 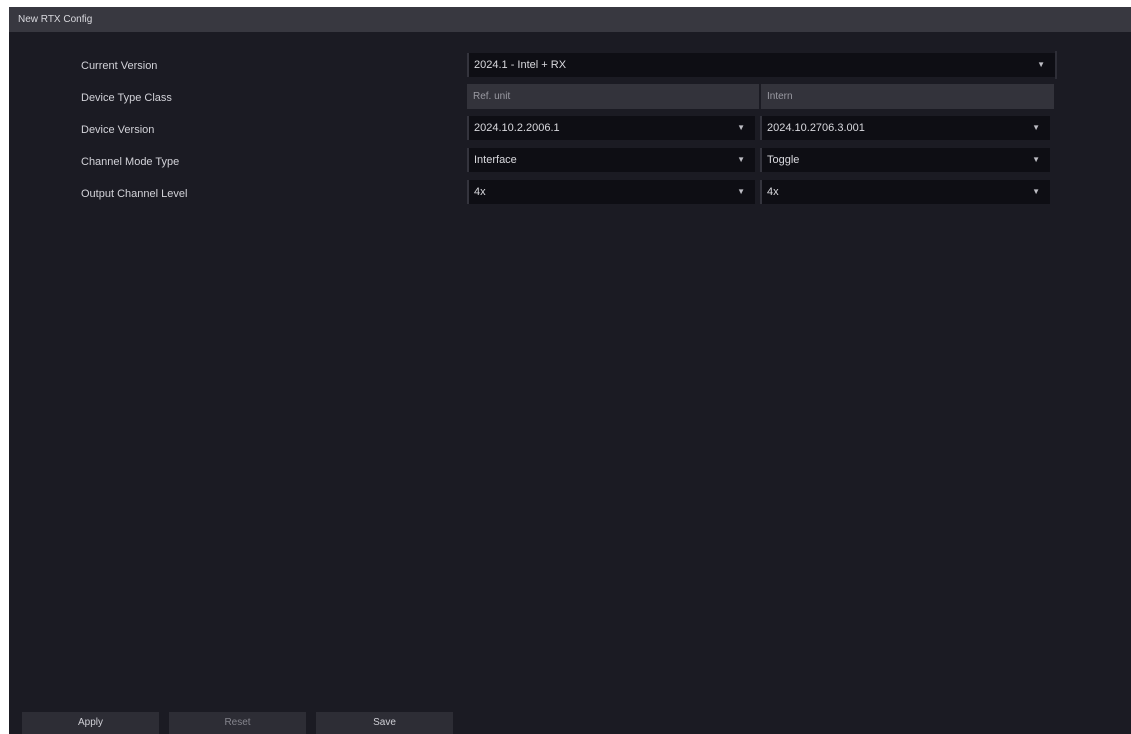 I want to click on channel-mode-right-value: Toggle, so click(x=783, y=160).